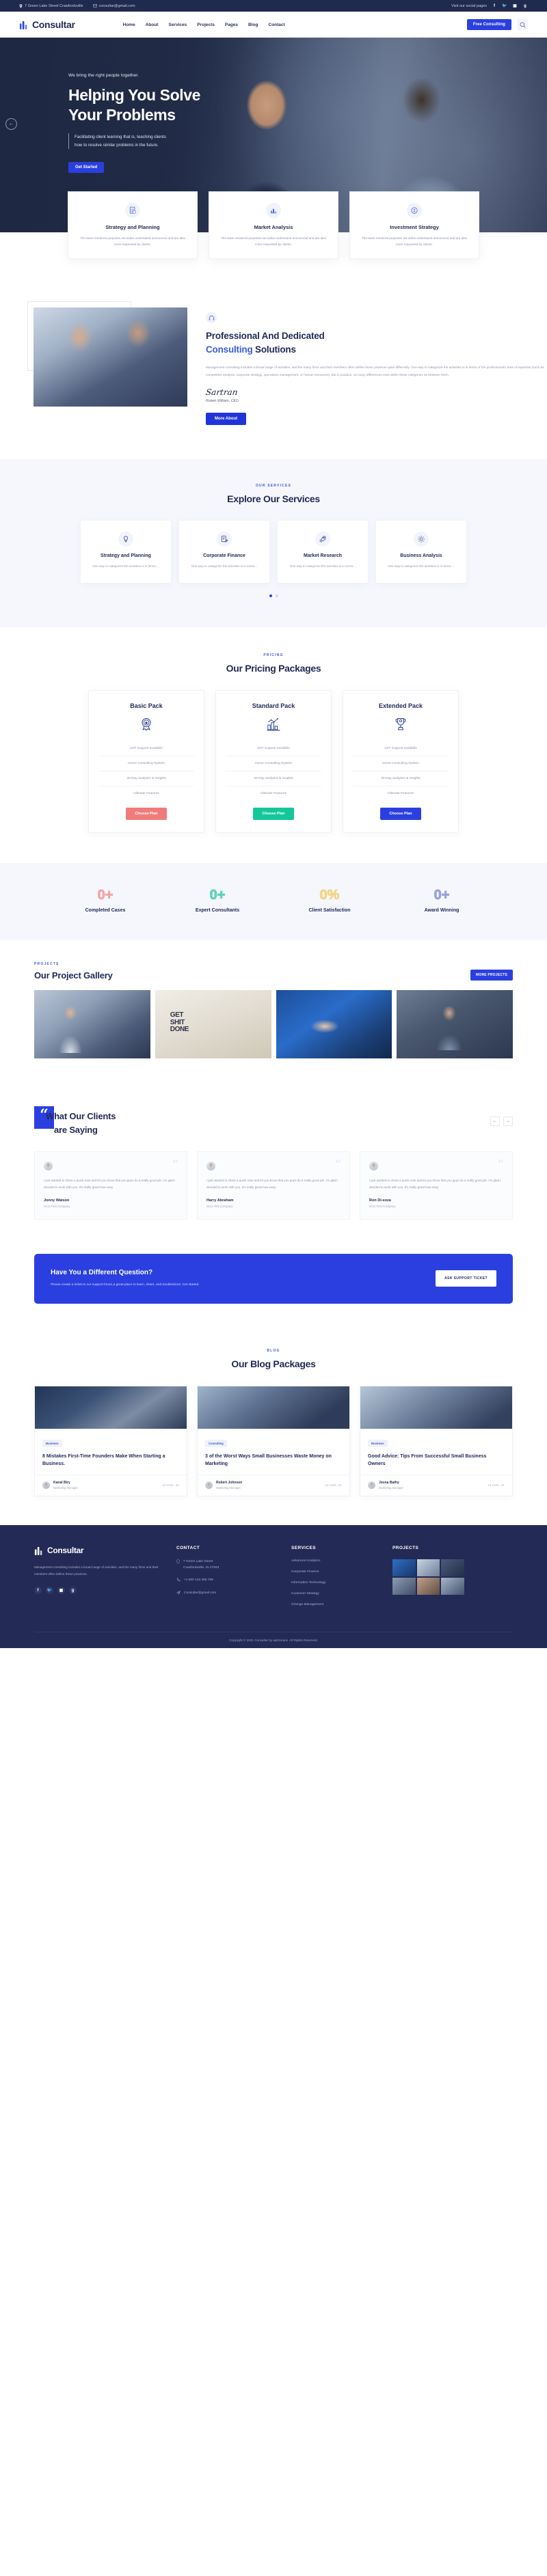 The width and height of the screenshot is (547, 2576). Describe the element at coordinates (226, 418) in the screenshot. I see `more-about-button: More About` at that location.